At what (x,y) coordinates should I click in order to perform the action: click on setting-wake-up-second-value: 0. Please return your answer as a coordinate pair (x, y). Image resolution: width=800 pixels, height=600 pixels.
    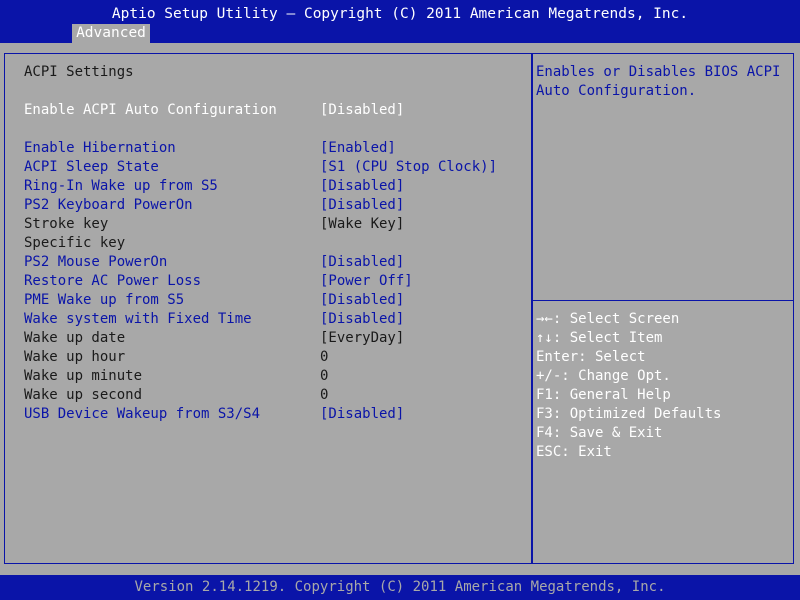
    Looking at the image, I should click on (324, 395).